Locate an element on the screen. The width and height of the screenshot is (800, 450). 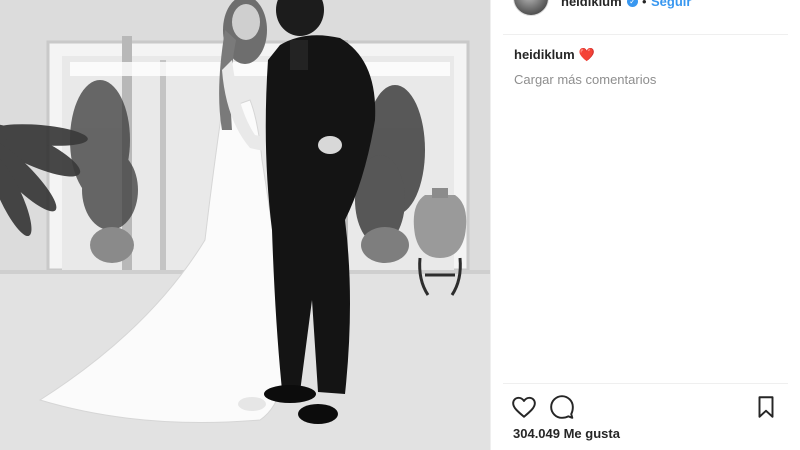
avatar is located at coordinates (531, 8).